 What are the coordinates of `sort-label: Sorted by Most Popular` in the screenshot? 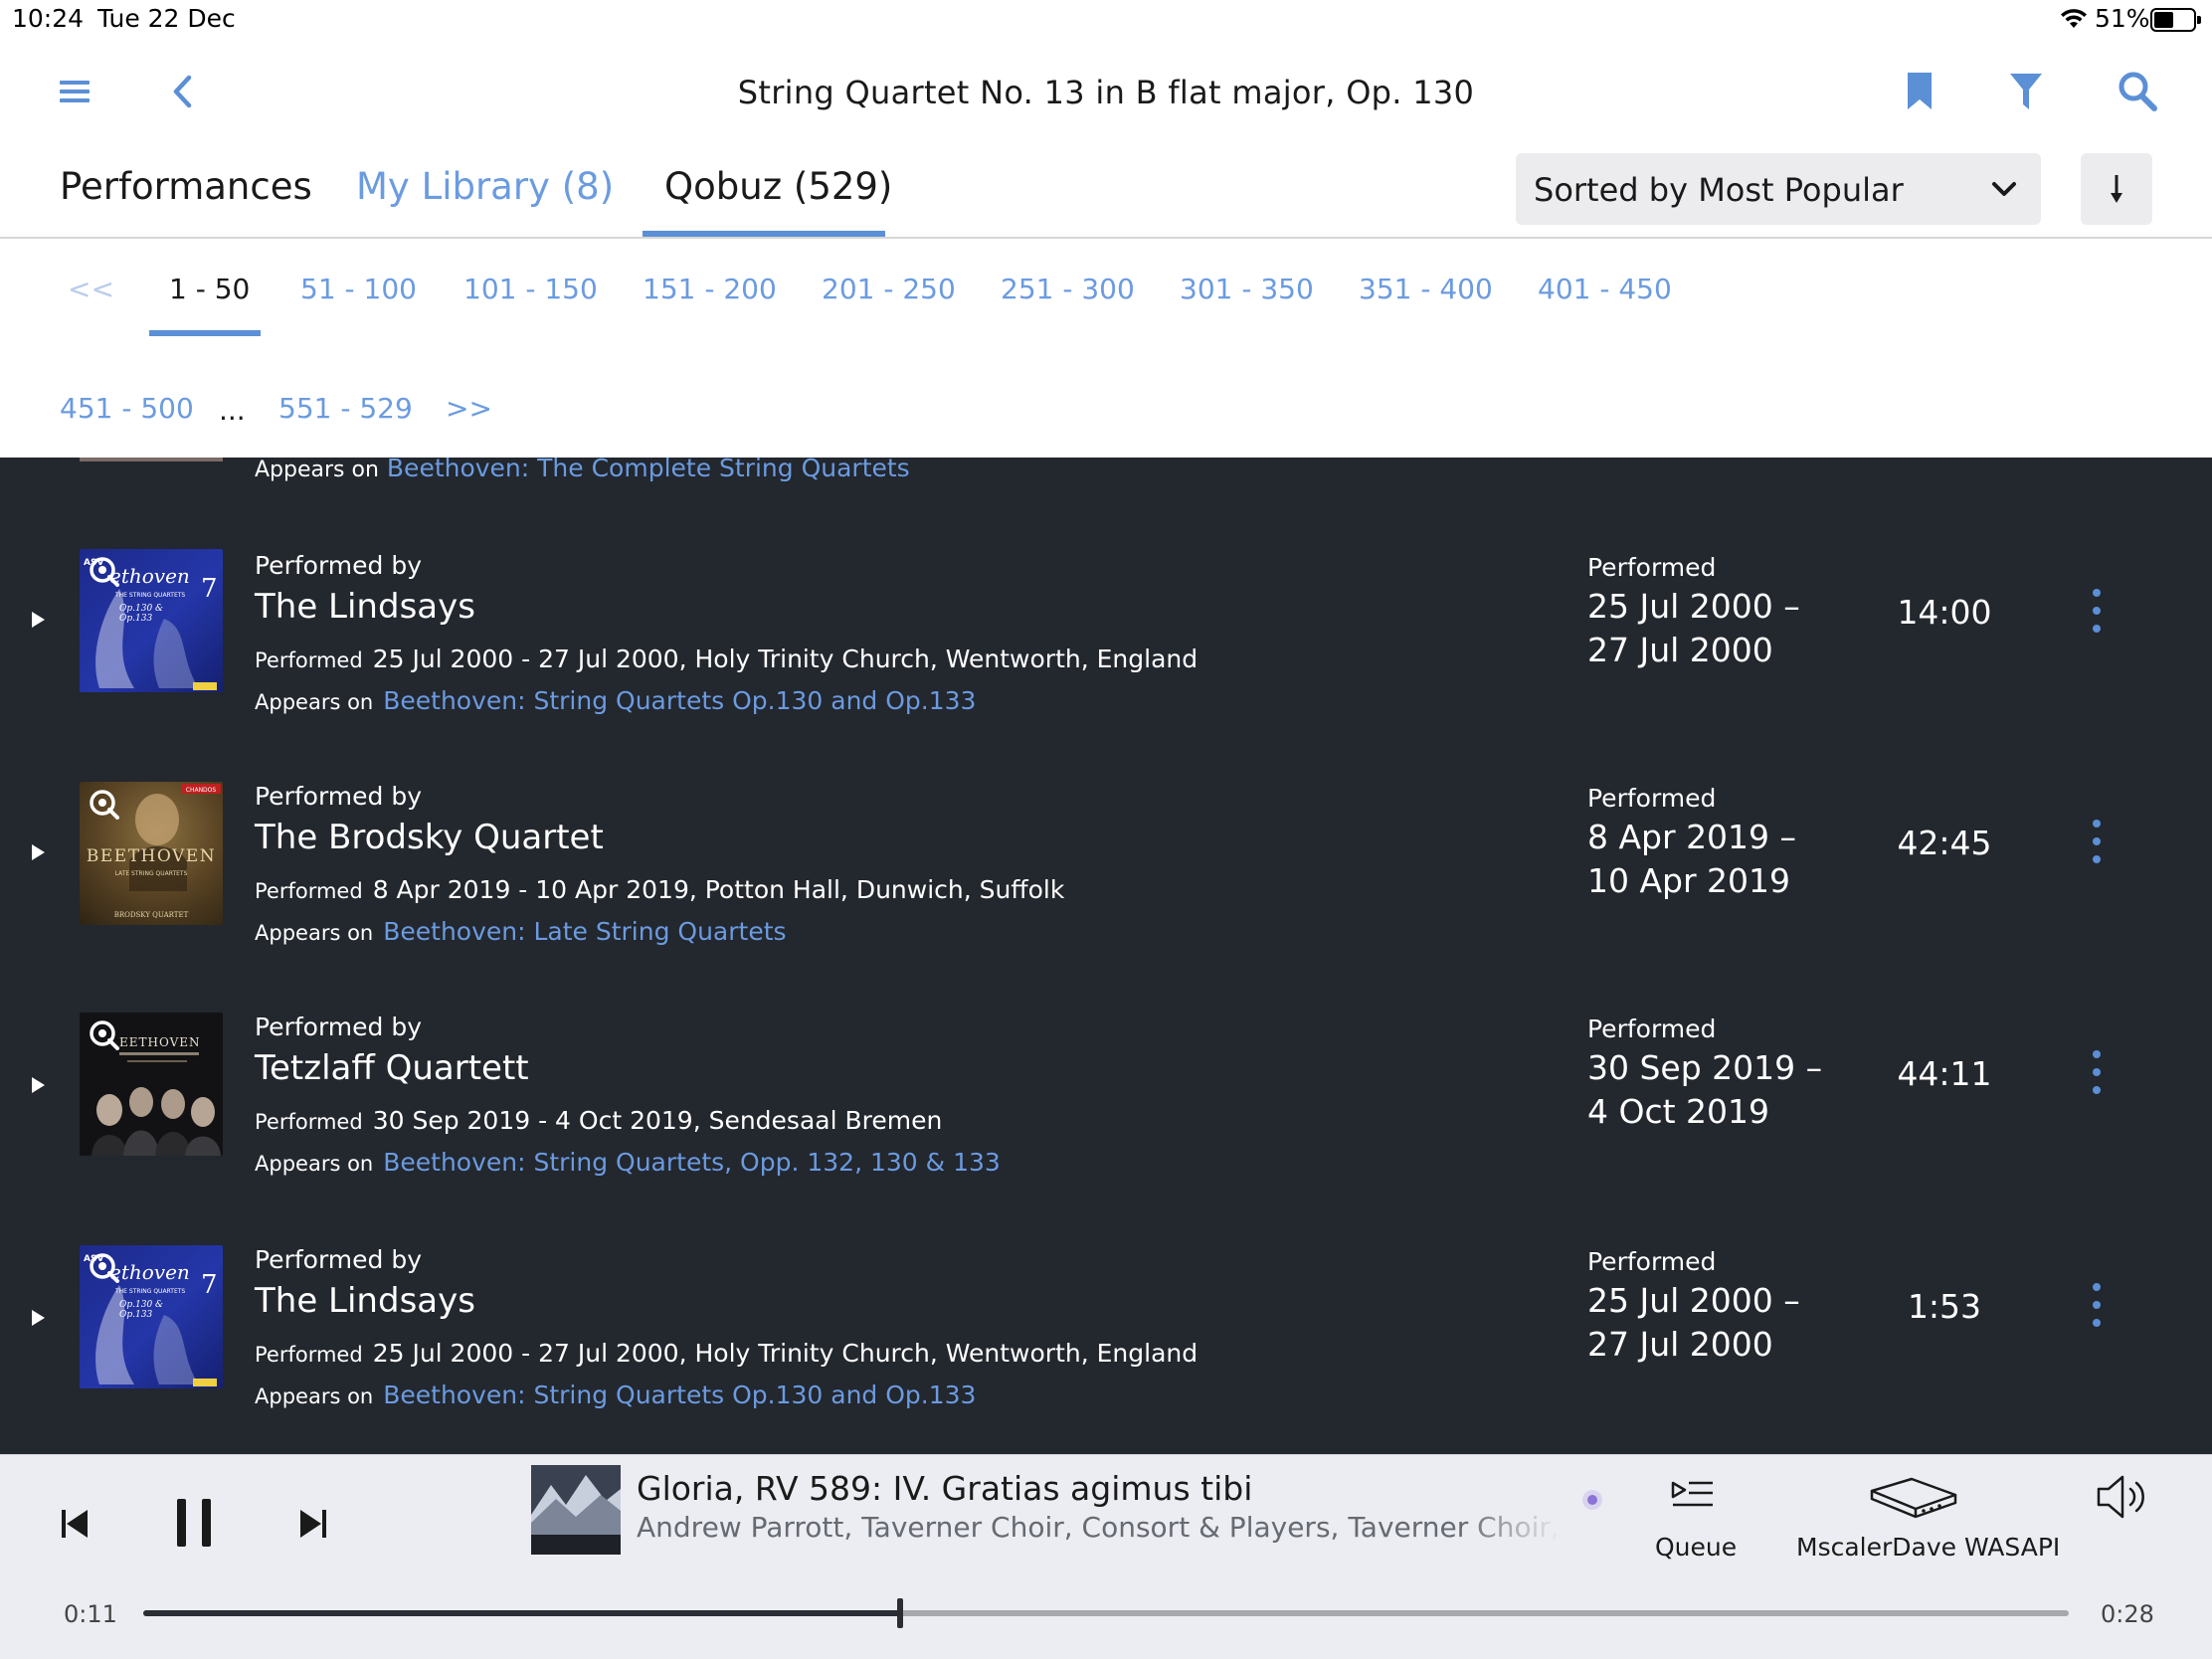 It's located at (1719, 190).